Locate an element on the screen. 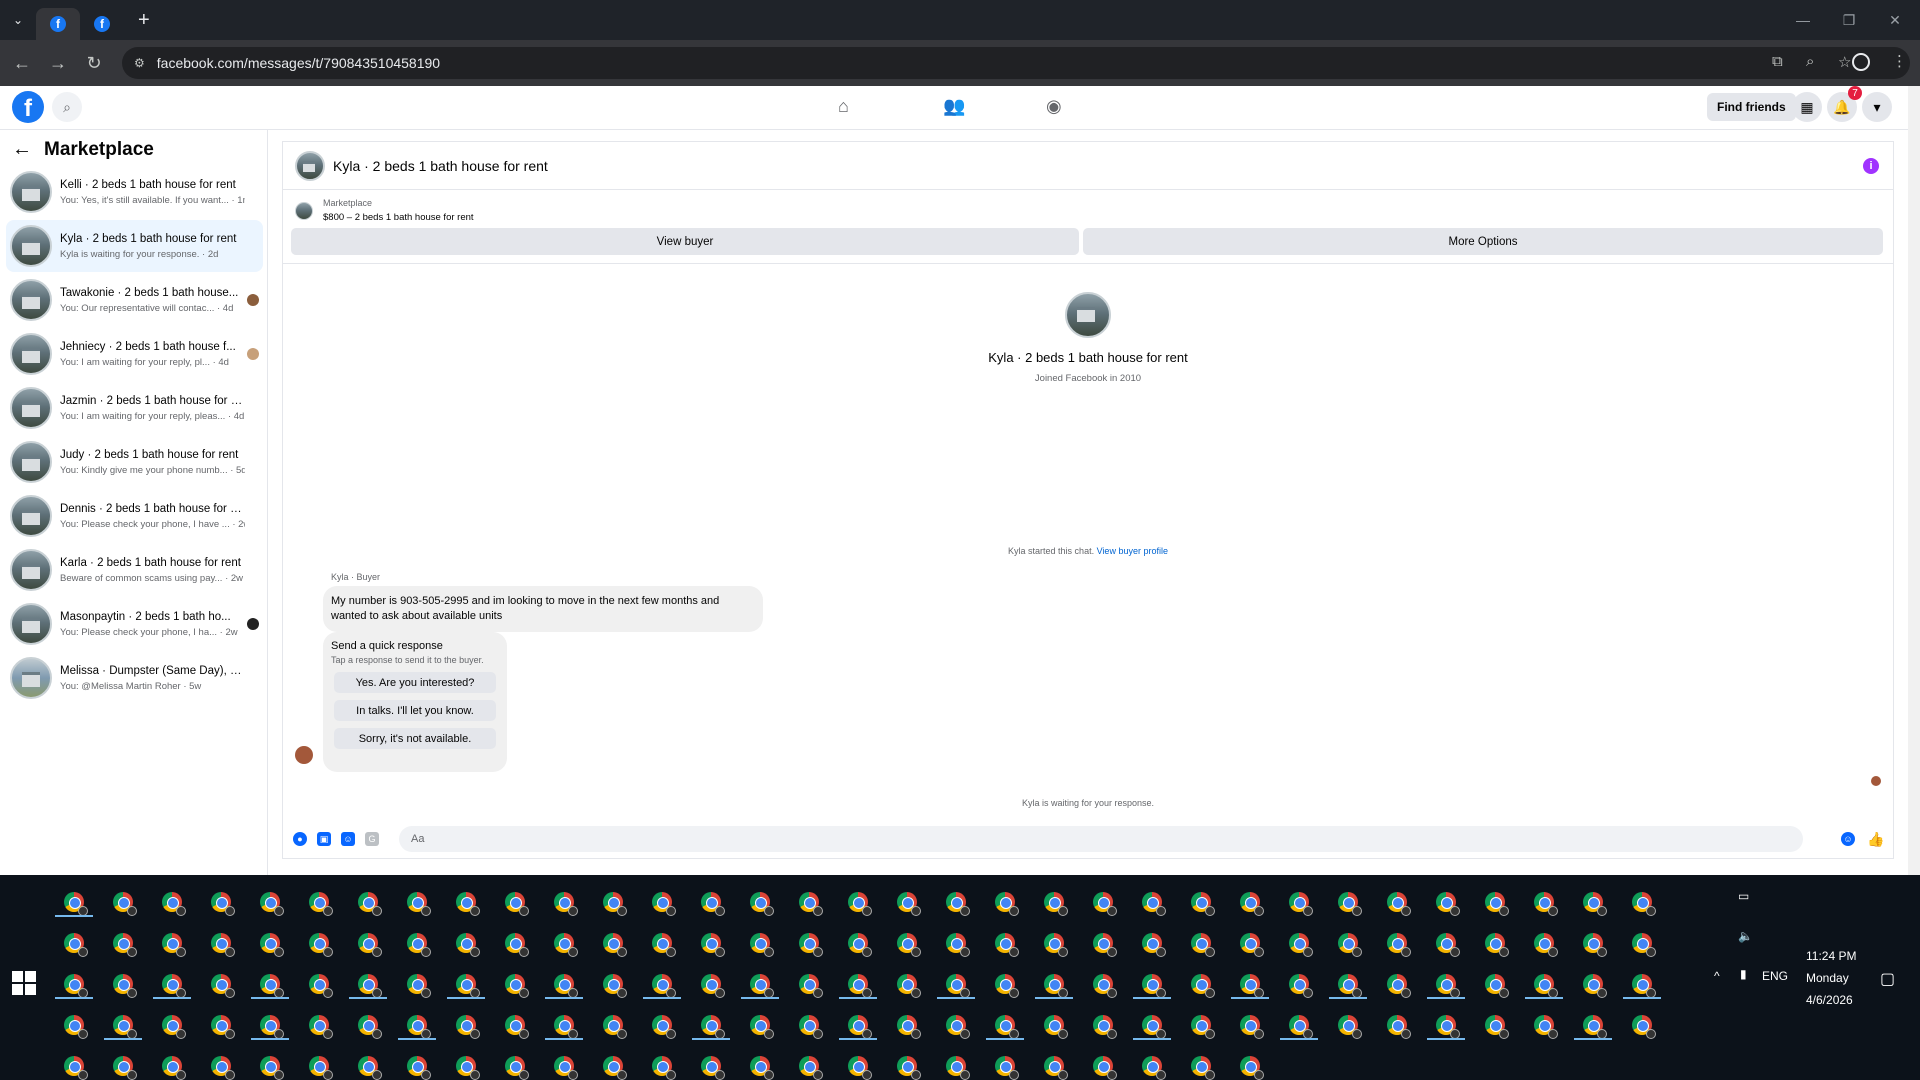 Image resolution: width=1920 pixels, height=1080 pixels. like-thumb-icon: 👍 is located at coordinates (1875, 839).